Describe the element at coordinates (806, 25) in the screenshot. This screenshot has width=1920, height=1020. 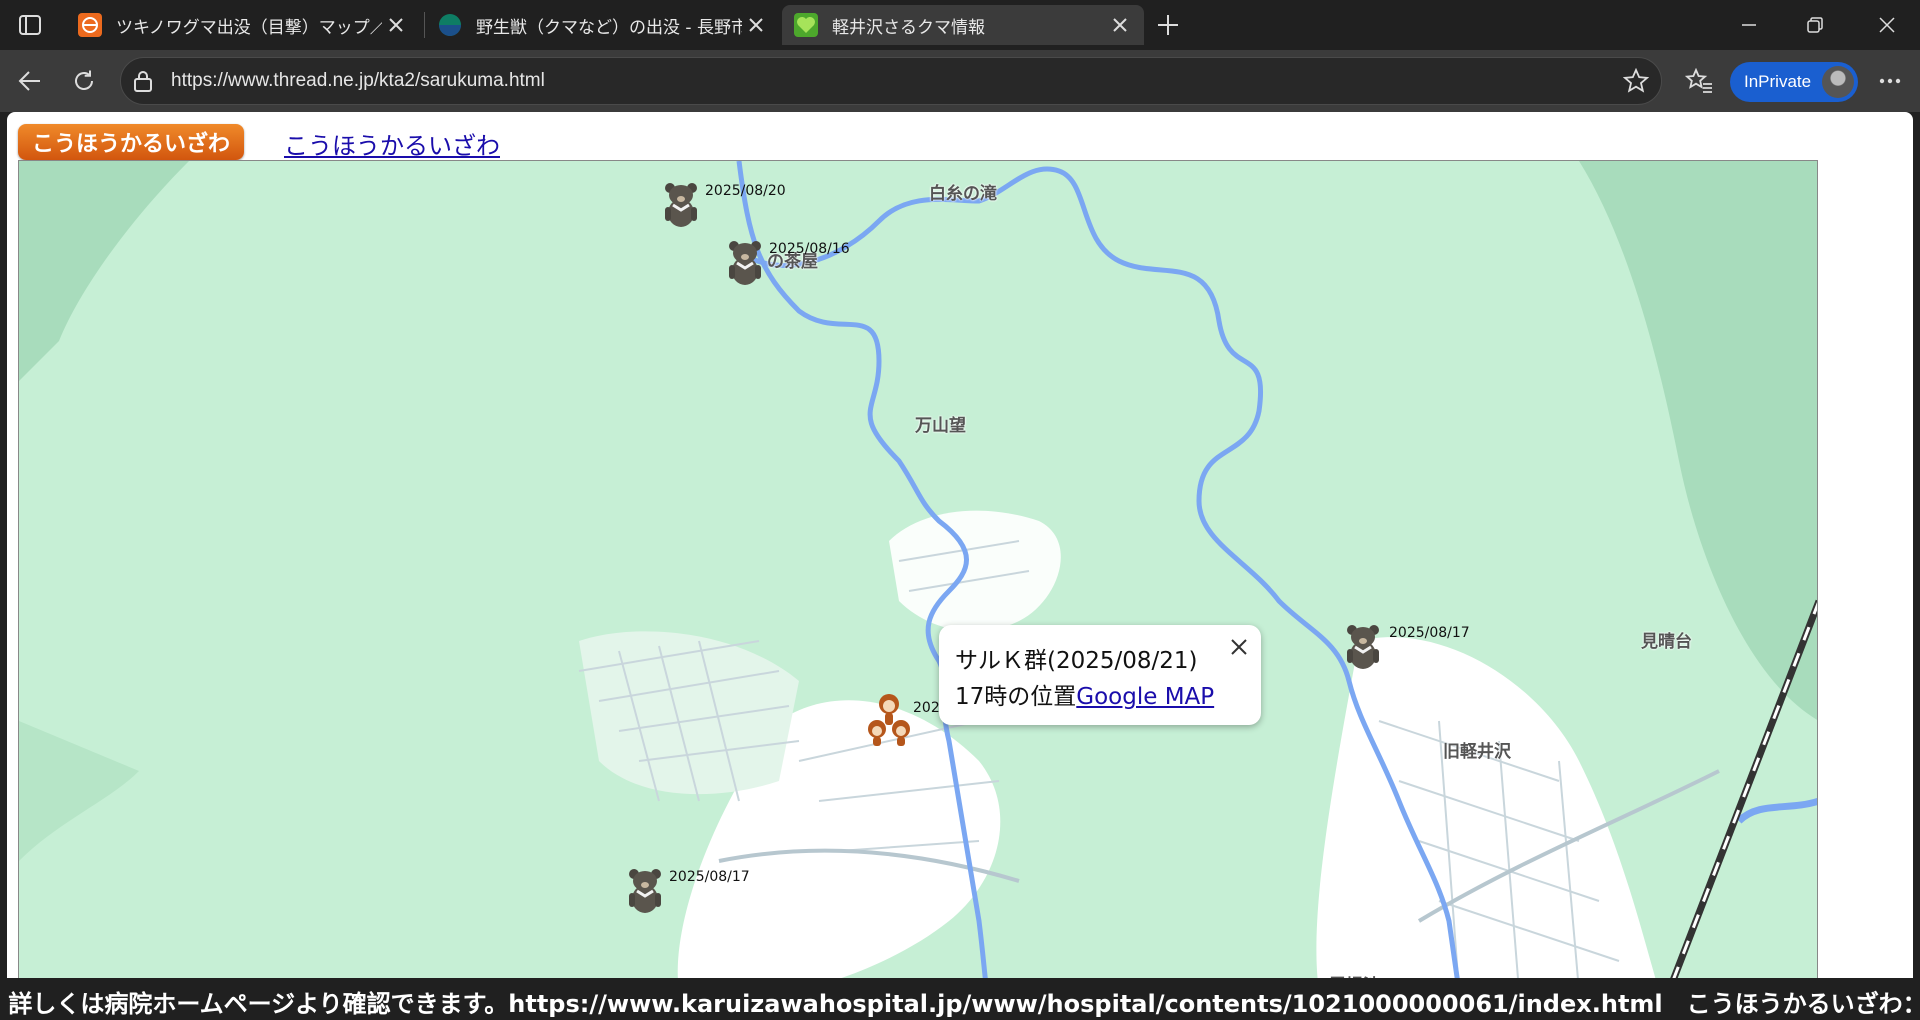
I see `green-heart-icon` at that location.